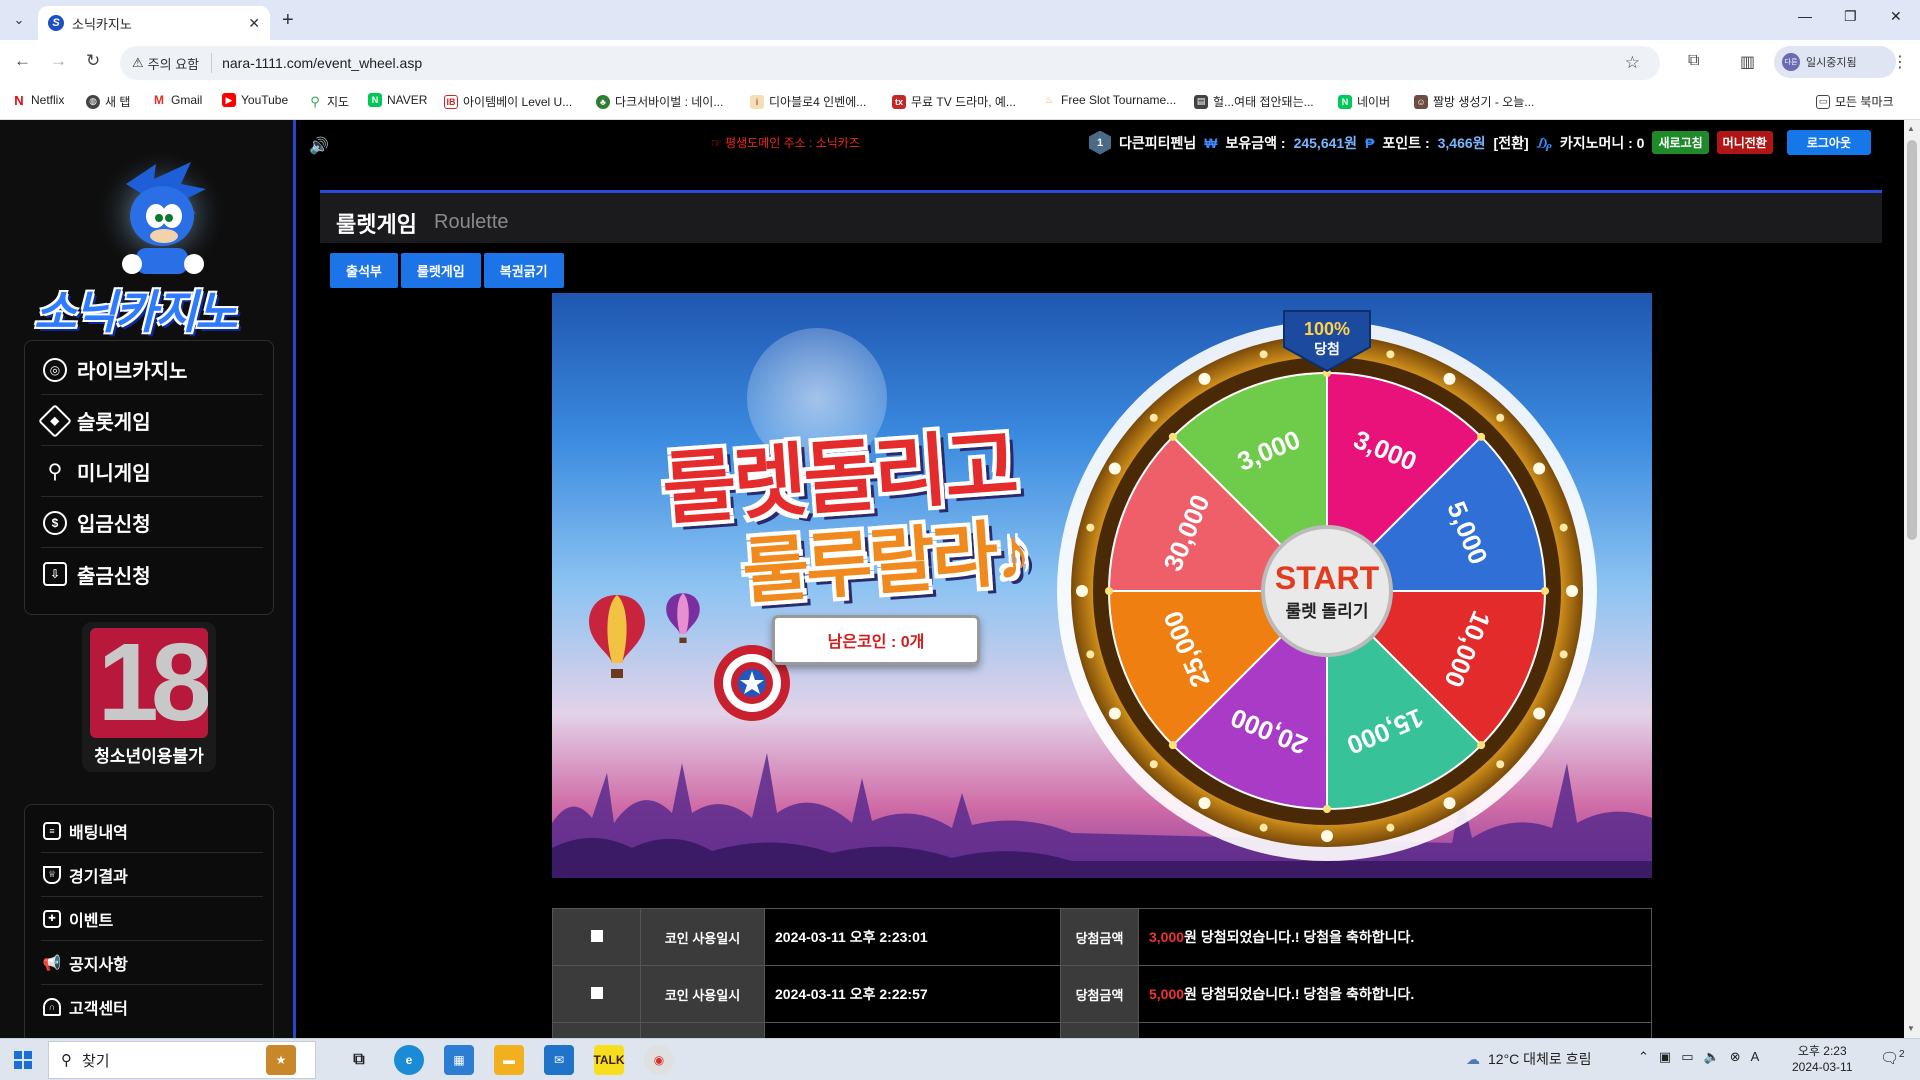 The width and height of the screenshot is (1920, 1080). I want to click on bookmark-item: N Netflix, so click(38, 100).